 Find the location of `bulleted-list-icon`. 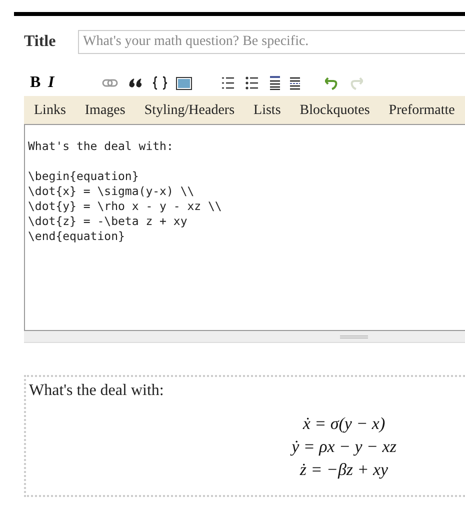

bulleted-list-icon is located at coordinates (252, 83).